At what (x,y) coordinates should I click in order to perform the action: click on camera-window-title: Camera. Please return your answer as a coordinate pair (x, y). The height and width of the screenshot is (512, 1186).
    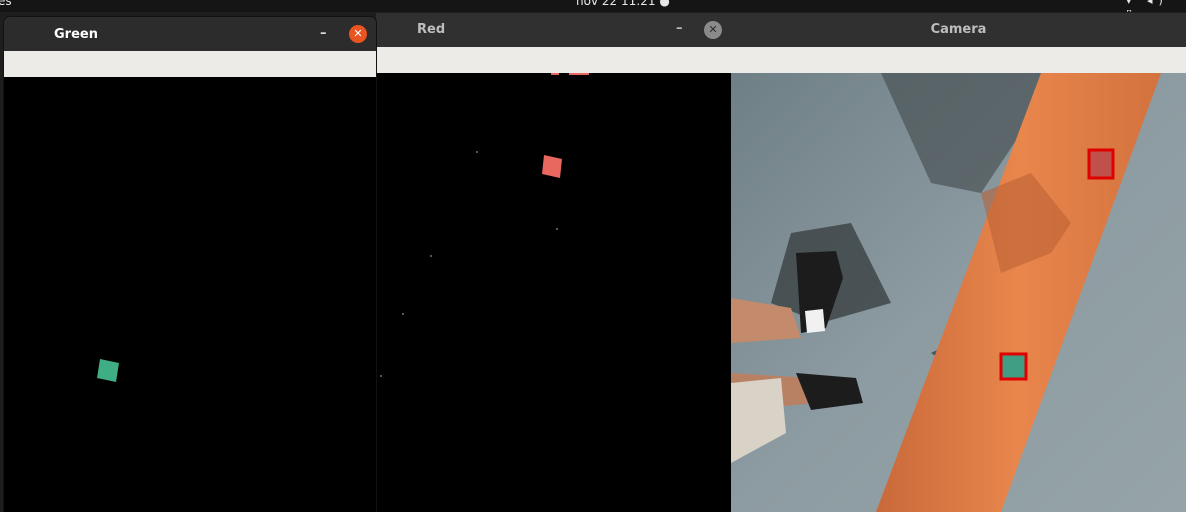
    Looking at the image, I should click on (958, 29).